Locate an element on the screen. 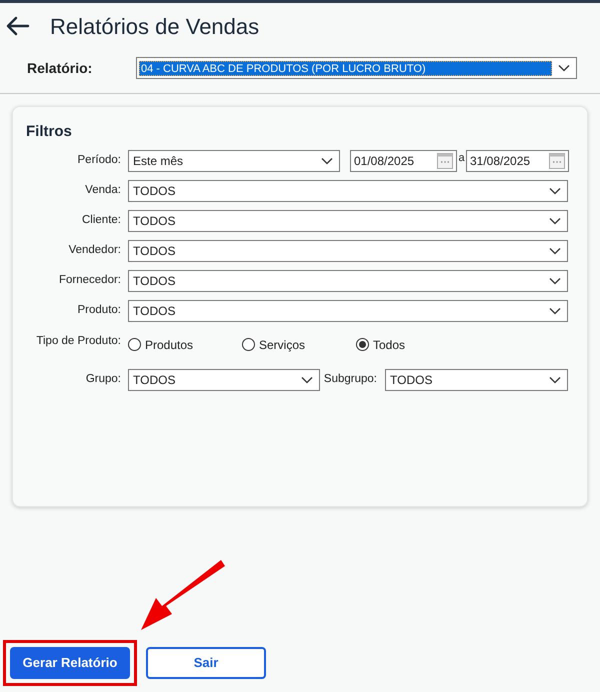 The width and height of the screenshot is (600, 692). field-label: Grupo: is located at coordinates (103, 379).